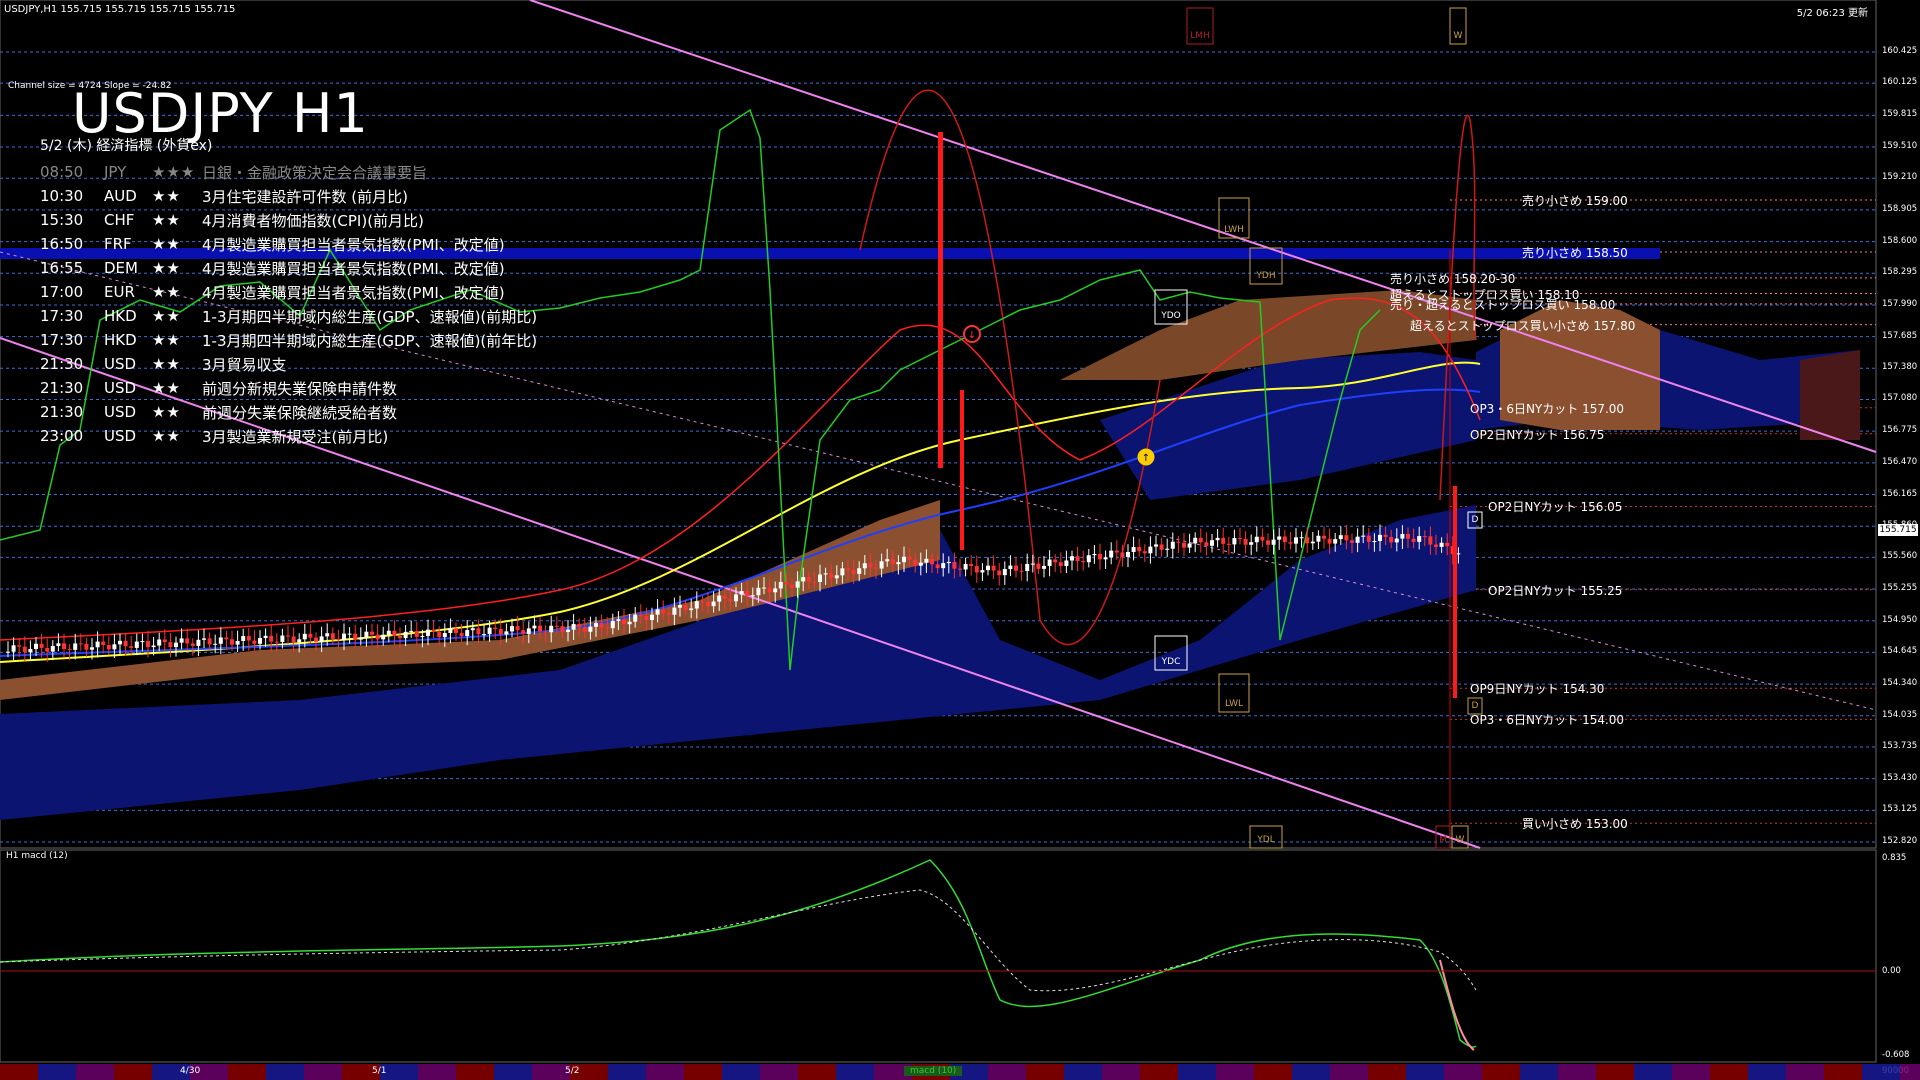  What do you see at coordinates (1575, 252) in the screenshot?
I see `order-level-label: 売り小さめ 158.50` at bounding box center [1575, 252].